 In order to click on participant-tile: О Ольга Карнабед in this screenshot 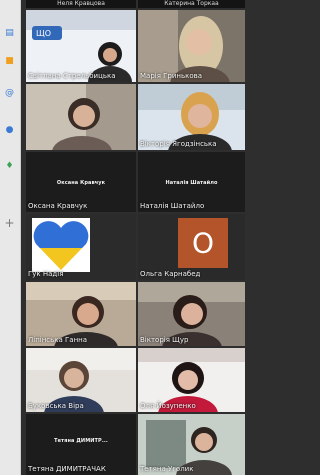, I will do `click(191, 247)`.